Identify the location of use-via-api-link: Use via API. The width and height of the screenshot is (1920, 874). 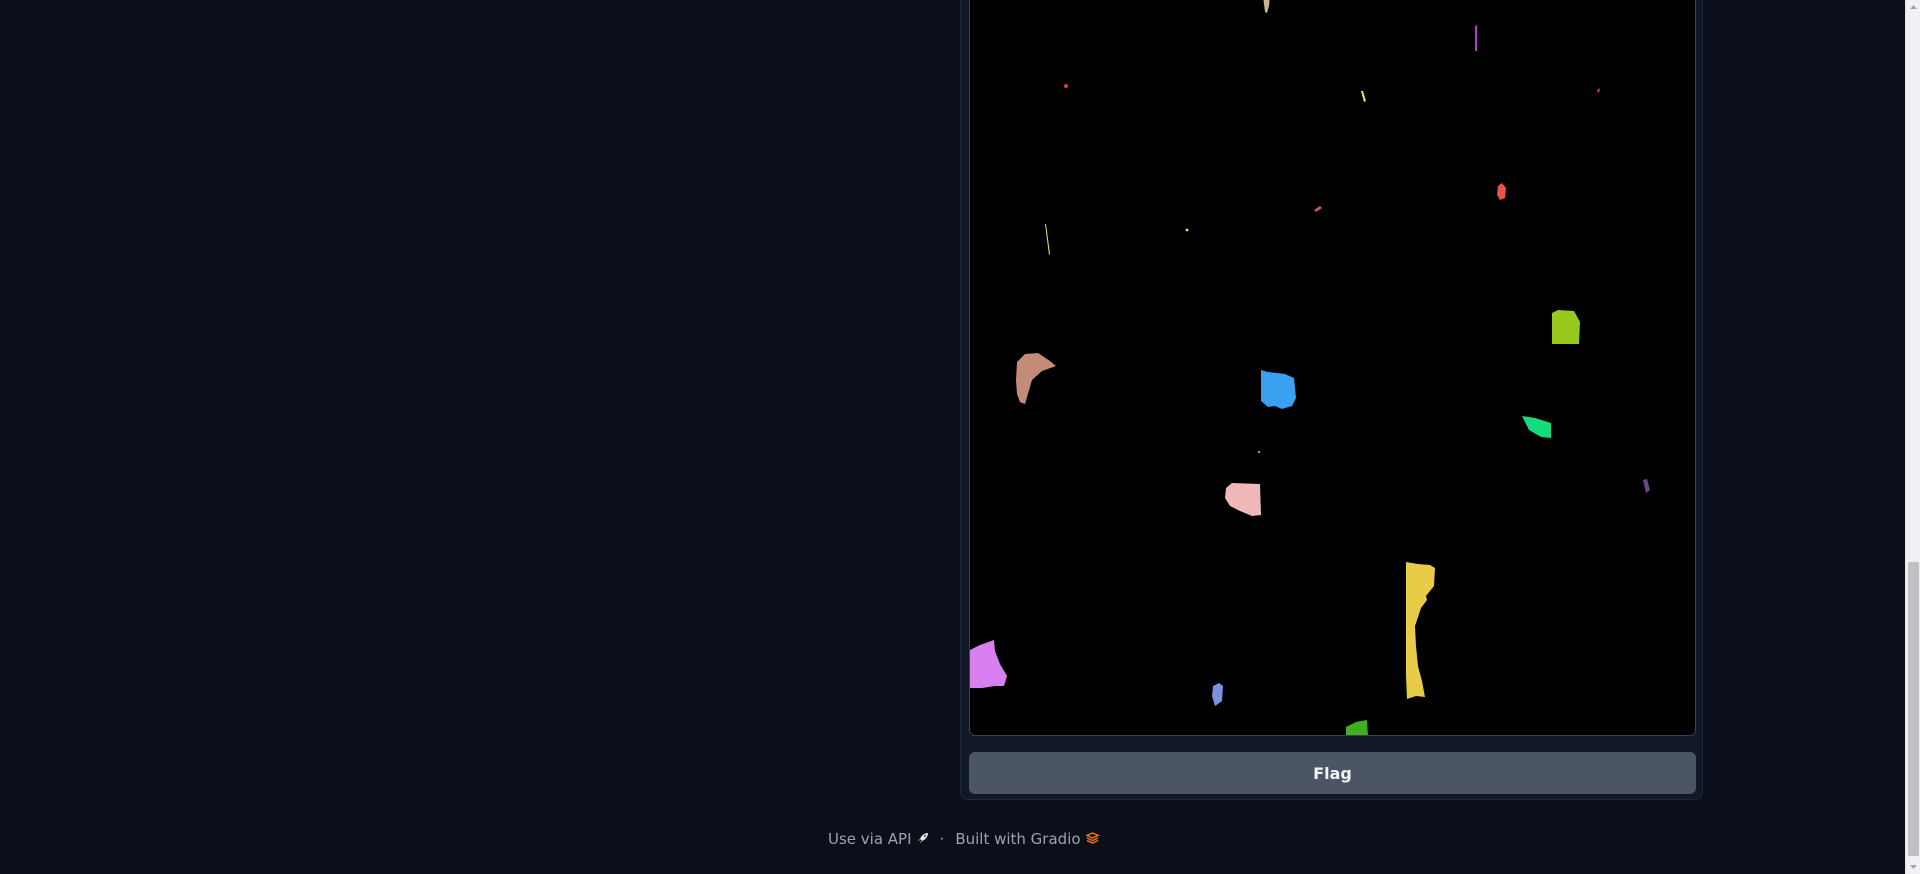
(878, 839).